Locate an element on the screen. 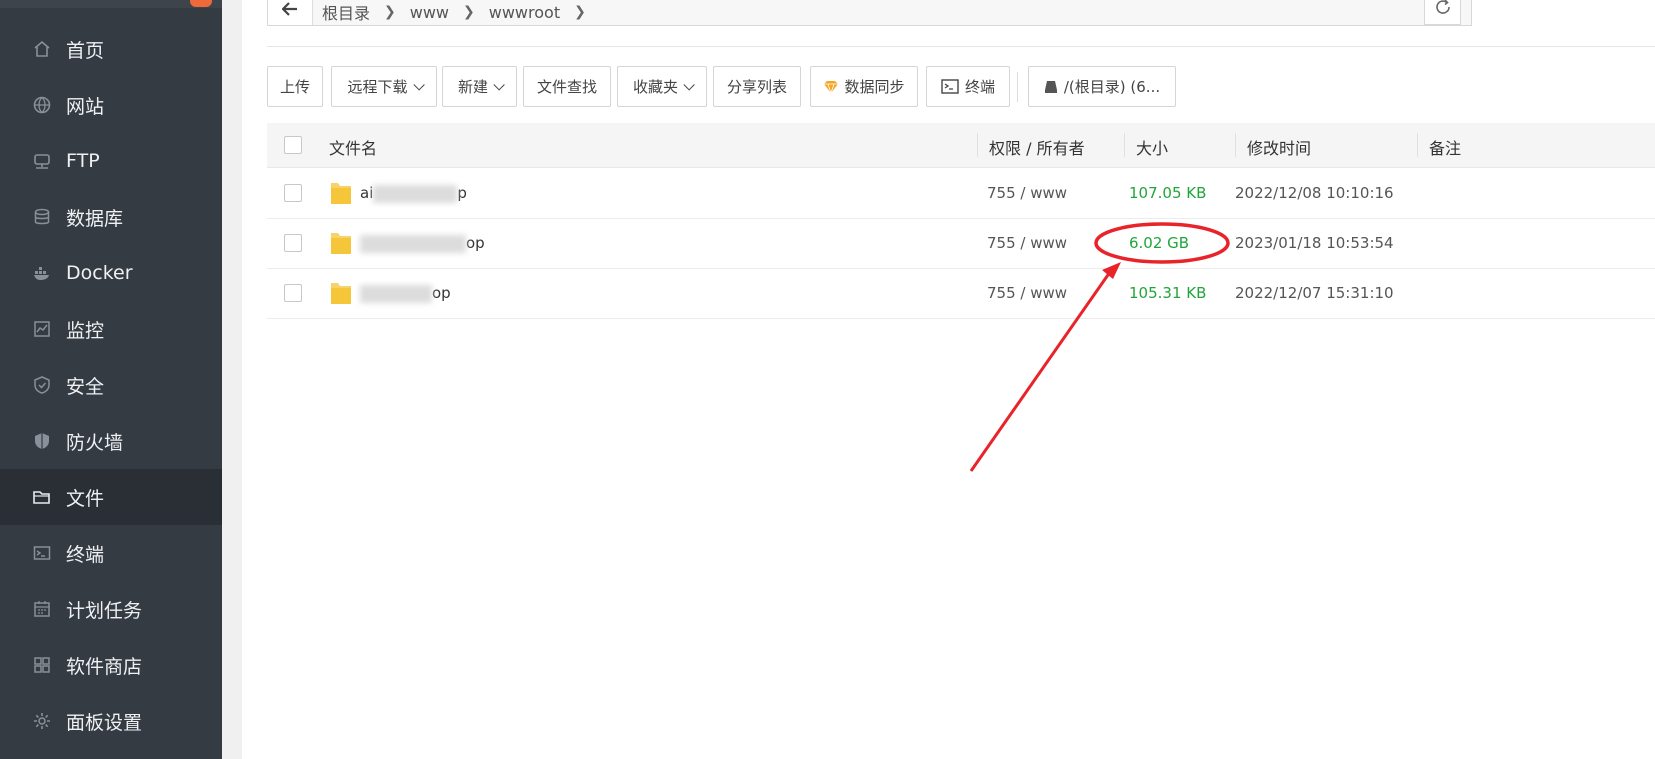  col-modified: 修改时间 is located at coordinates (1279, 147).